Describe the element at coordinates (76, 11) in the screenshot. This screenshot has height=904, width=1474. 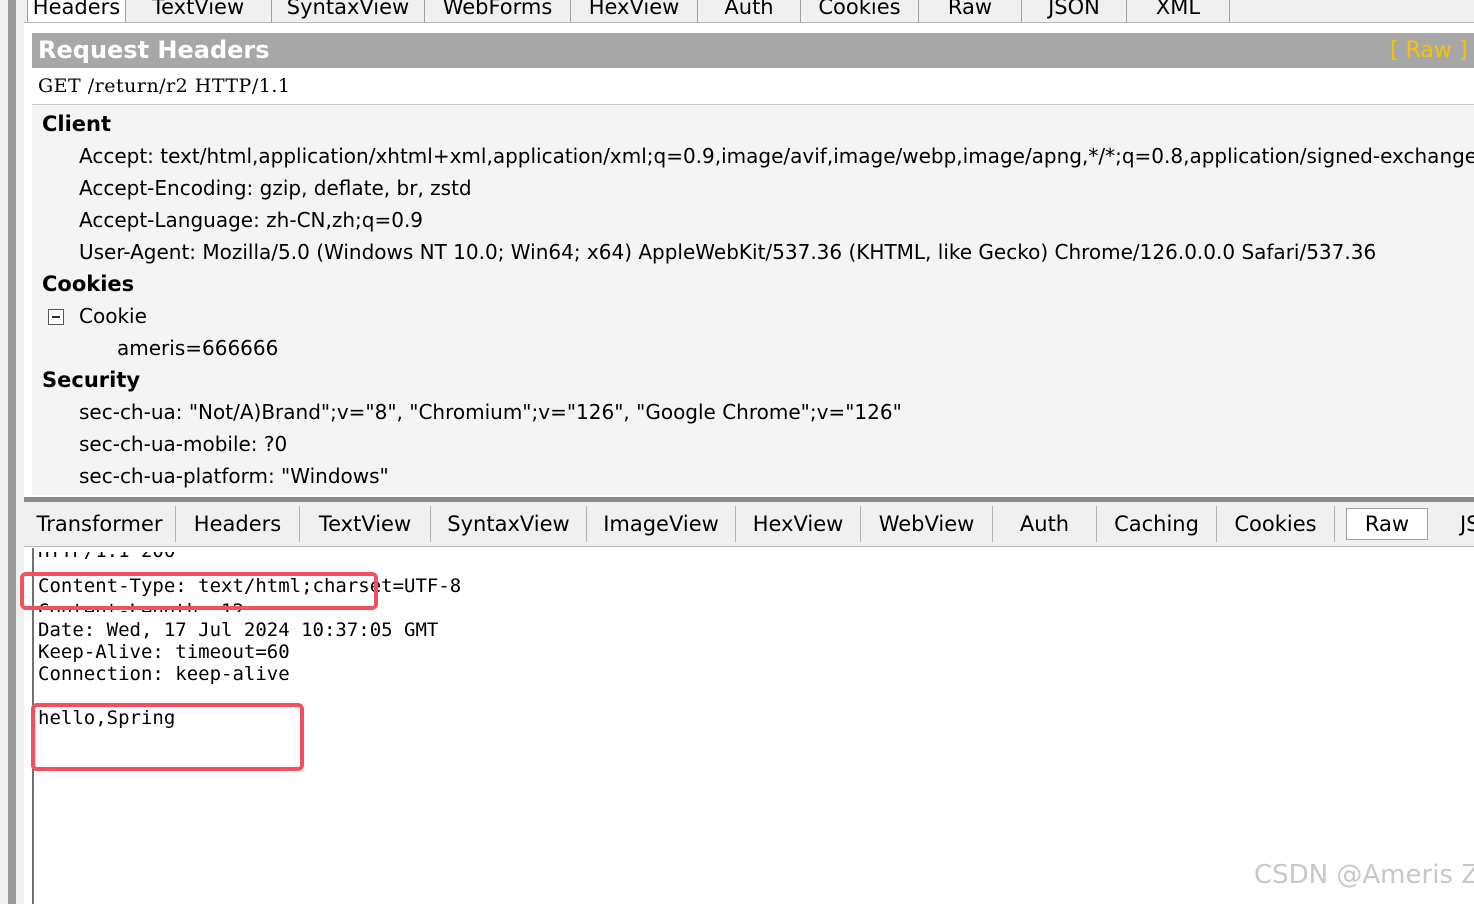
I see `tab-headers: Headers` at that location.